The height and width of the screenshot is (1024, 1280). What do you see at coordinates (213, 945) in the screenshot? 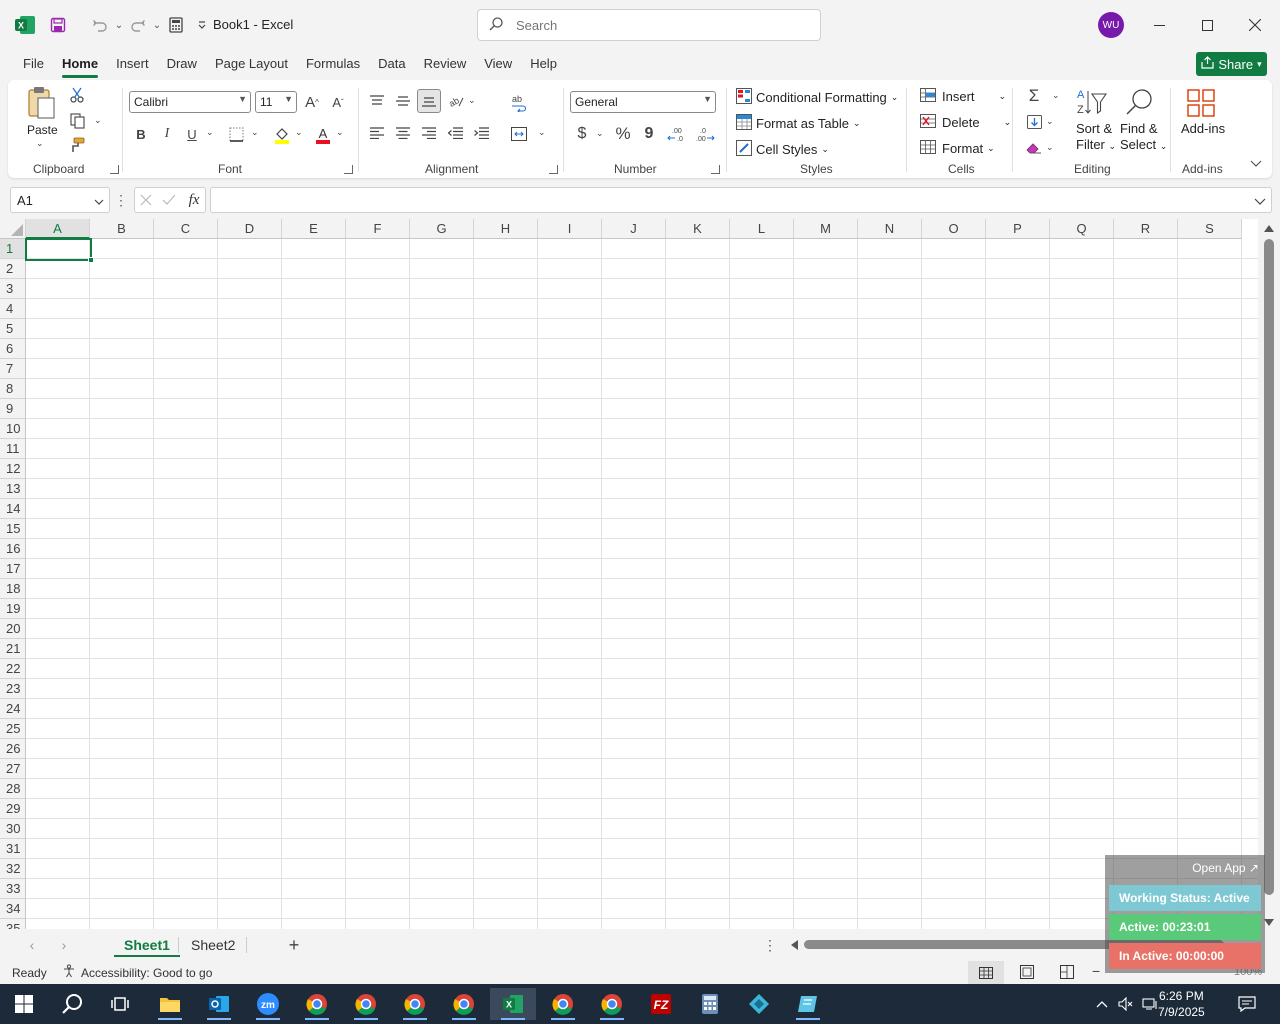
I see `sheet-tab-sheet2: Sheet2` at bounding box center [213, 945].